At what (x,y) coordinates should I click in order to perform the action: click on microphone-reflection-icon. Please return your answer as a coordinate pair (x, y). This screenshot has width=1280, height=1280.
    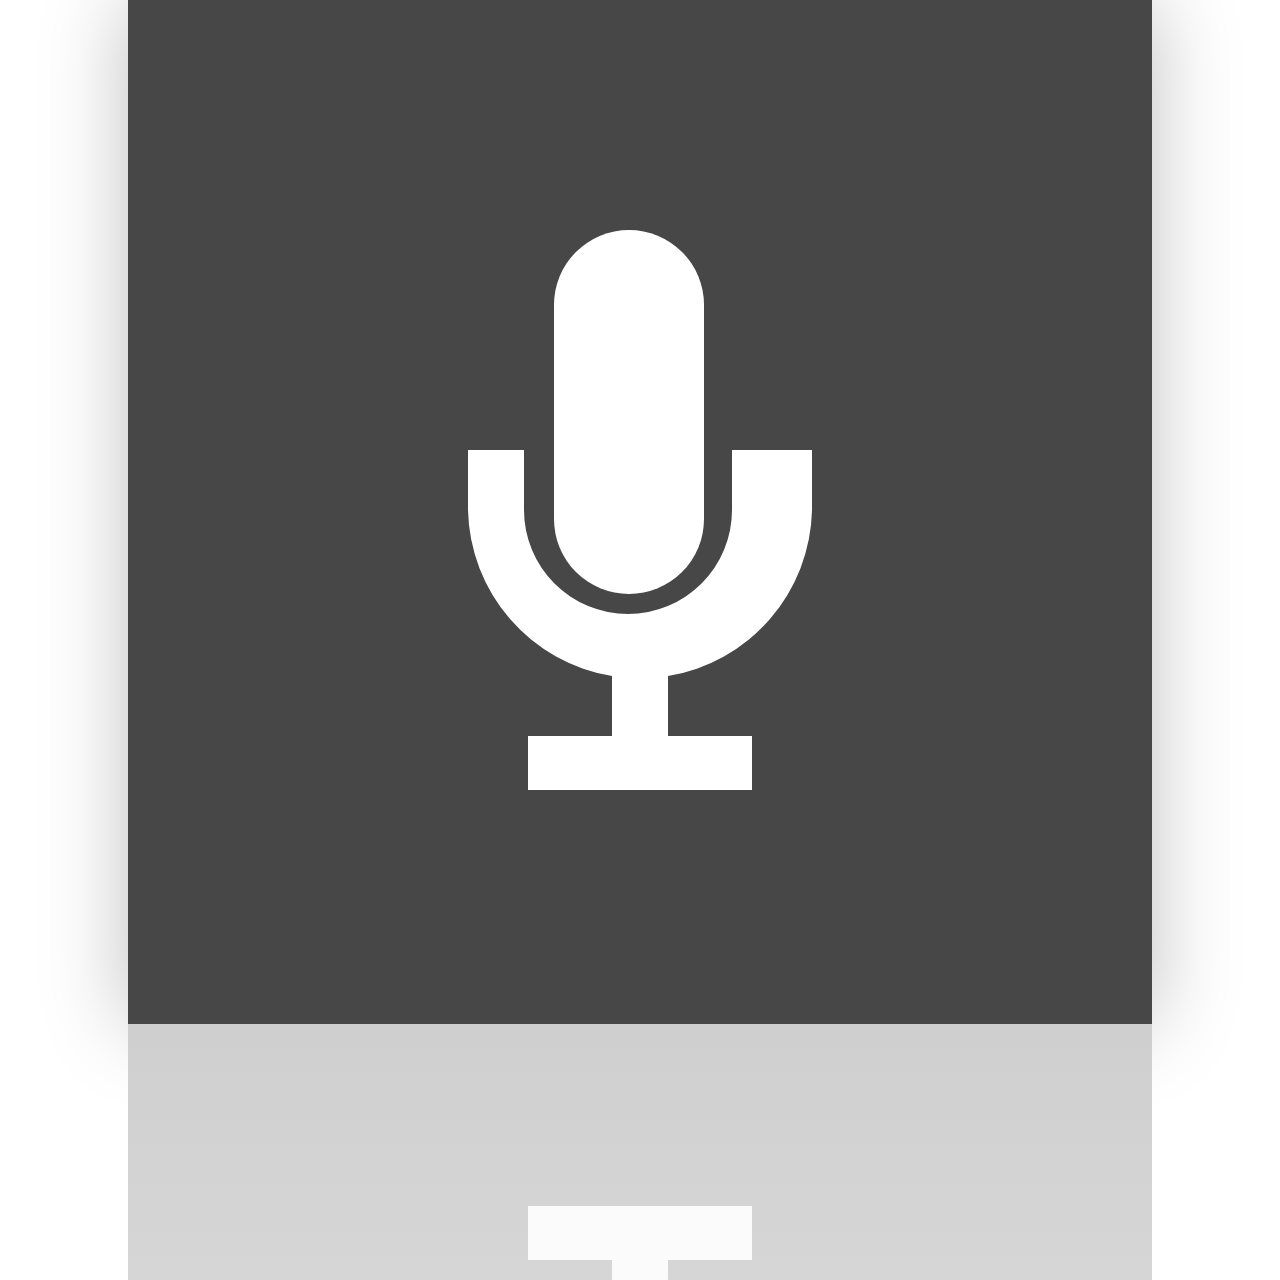
    Looking at the image, I should click on (640, 1243).